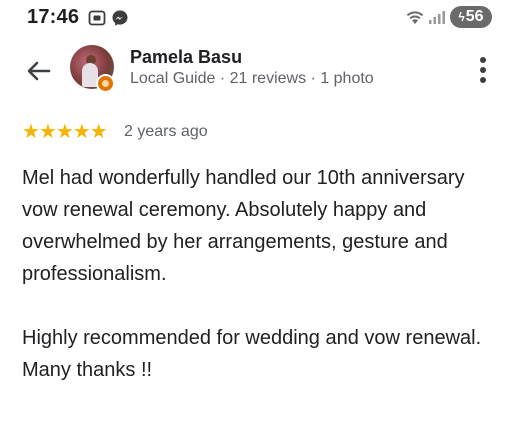 The width and height of the screenshot is (520, 436). I want to click on arrow-back-icon, so click(39, 71).